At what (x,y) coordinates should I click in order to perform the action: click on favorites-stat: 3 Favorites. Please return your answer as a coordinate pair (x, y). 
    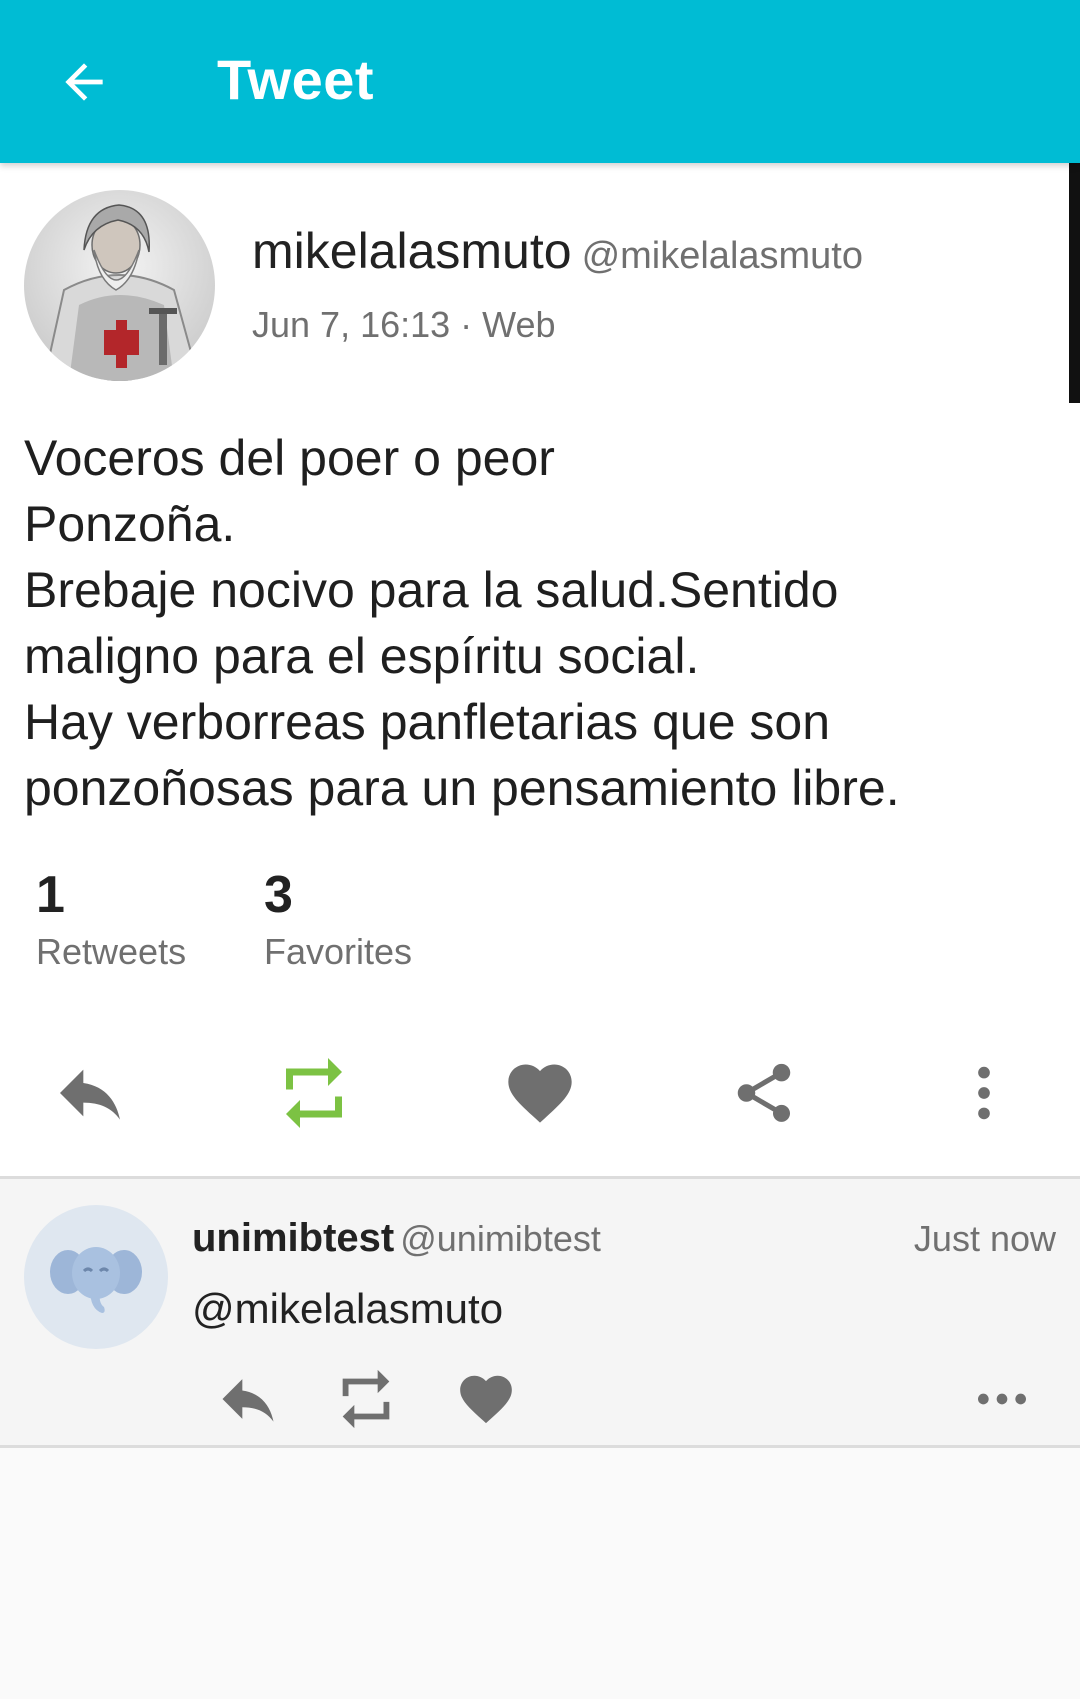
    Looking at the image, I should click on (338, 920).